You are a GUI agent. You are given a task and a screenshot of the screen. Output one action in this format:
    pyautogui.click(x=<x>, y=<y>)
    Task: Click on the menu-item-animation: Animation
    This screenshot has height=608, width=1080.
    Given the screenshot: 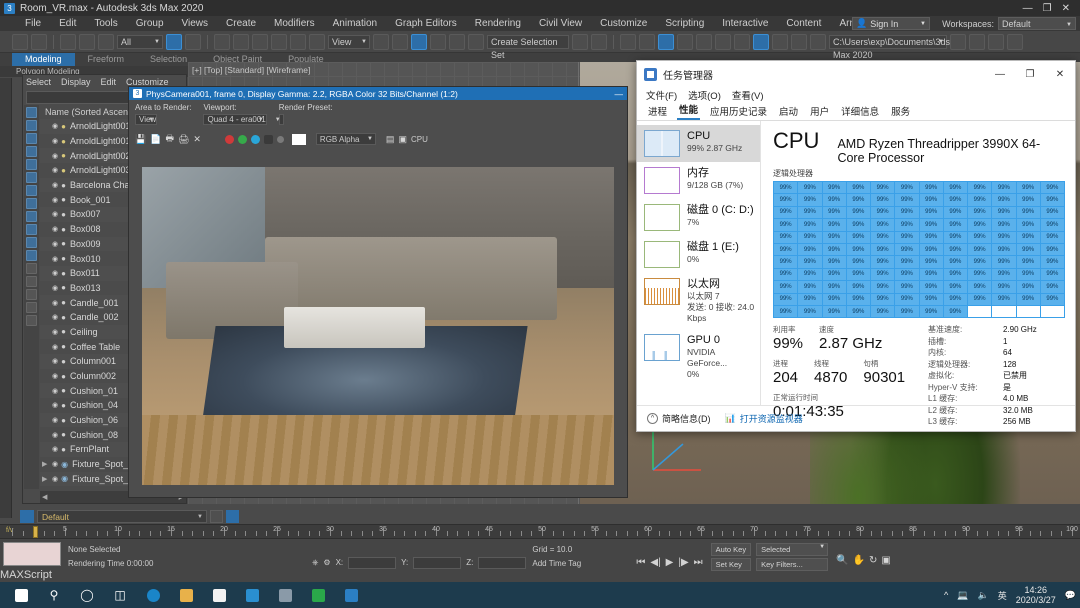 What is the action you would take?
    pyautogui.click(x=355, y=23)
    